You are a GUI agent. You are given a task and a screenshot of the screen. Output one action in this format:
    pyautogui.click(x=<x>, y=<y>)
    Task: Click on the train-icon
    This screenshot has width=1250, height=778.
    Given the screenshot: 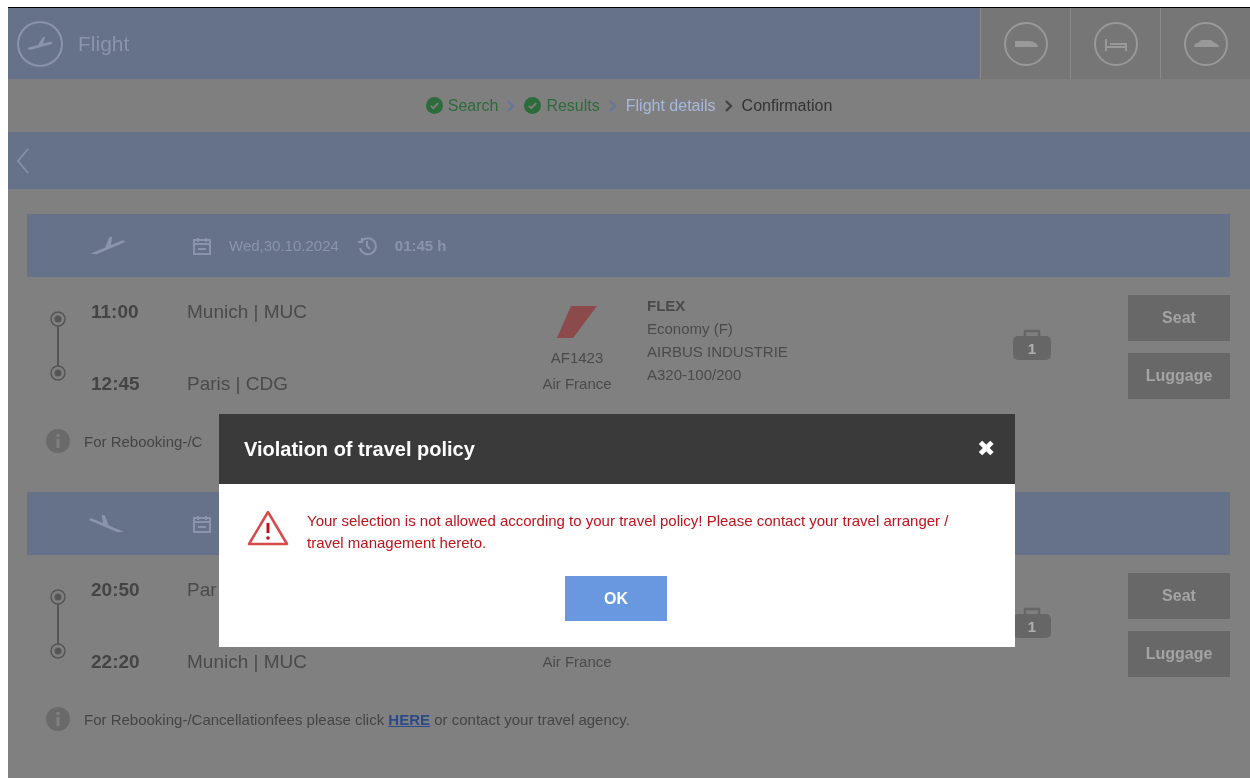 What is the action you would take?
    pyautogui.click(x=1025, y=43)
    